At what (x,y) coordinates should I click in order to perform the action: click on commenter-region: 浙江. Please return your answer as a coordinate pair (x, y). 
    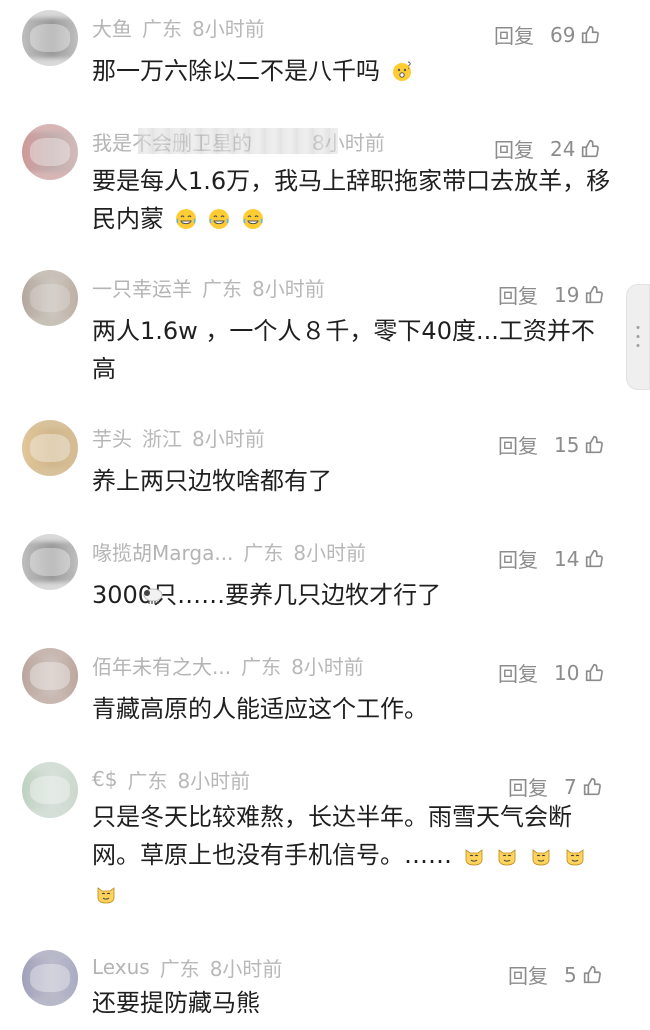
    Looking at the image, I should click on (162, 438).